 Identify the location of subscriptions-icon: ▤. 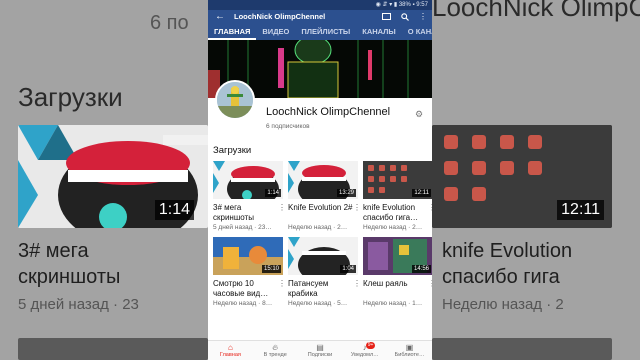
(320, 347).